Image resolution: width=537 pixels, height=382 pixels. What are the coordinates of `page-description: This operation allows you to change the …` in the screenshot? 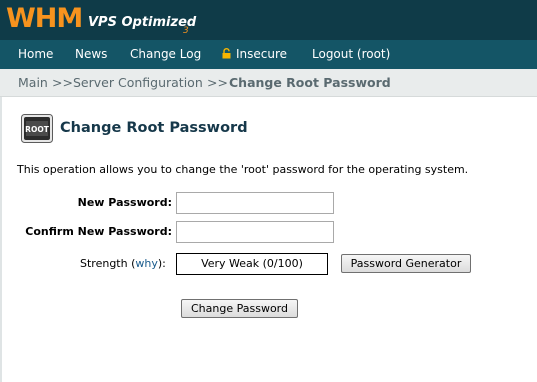 It's located at (243, 169).